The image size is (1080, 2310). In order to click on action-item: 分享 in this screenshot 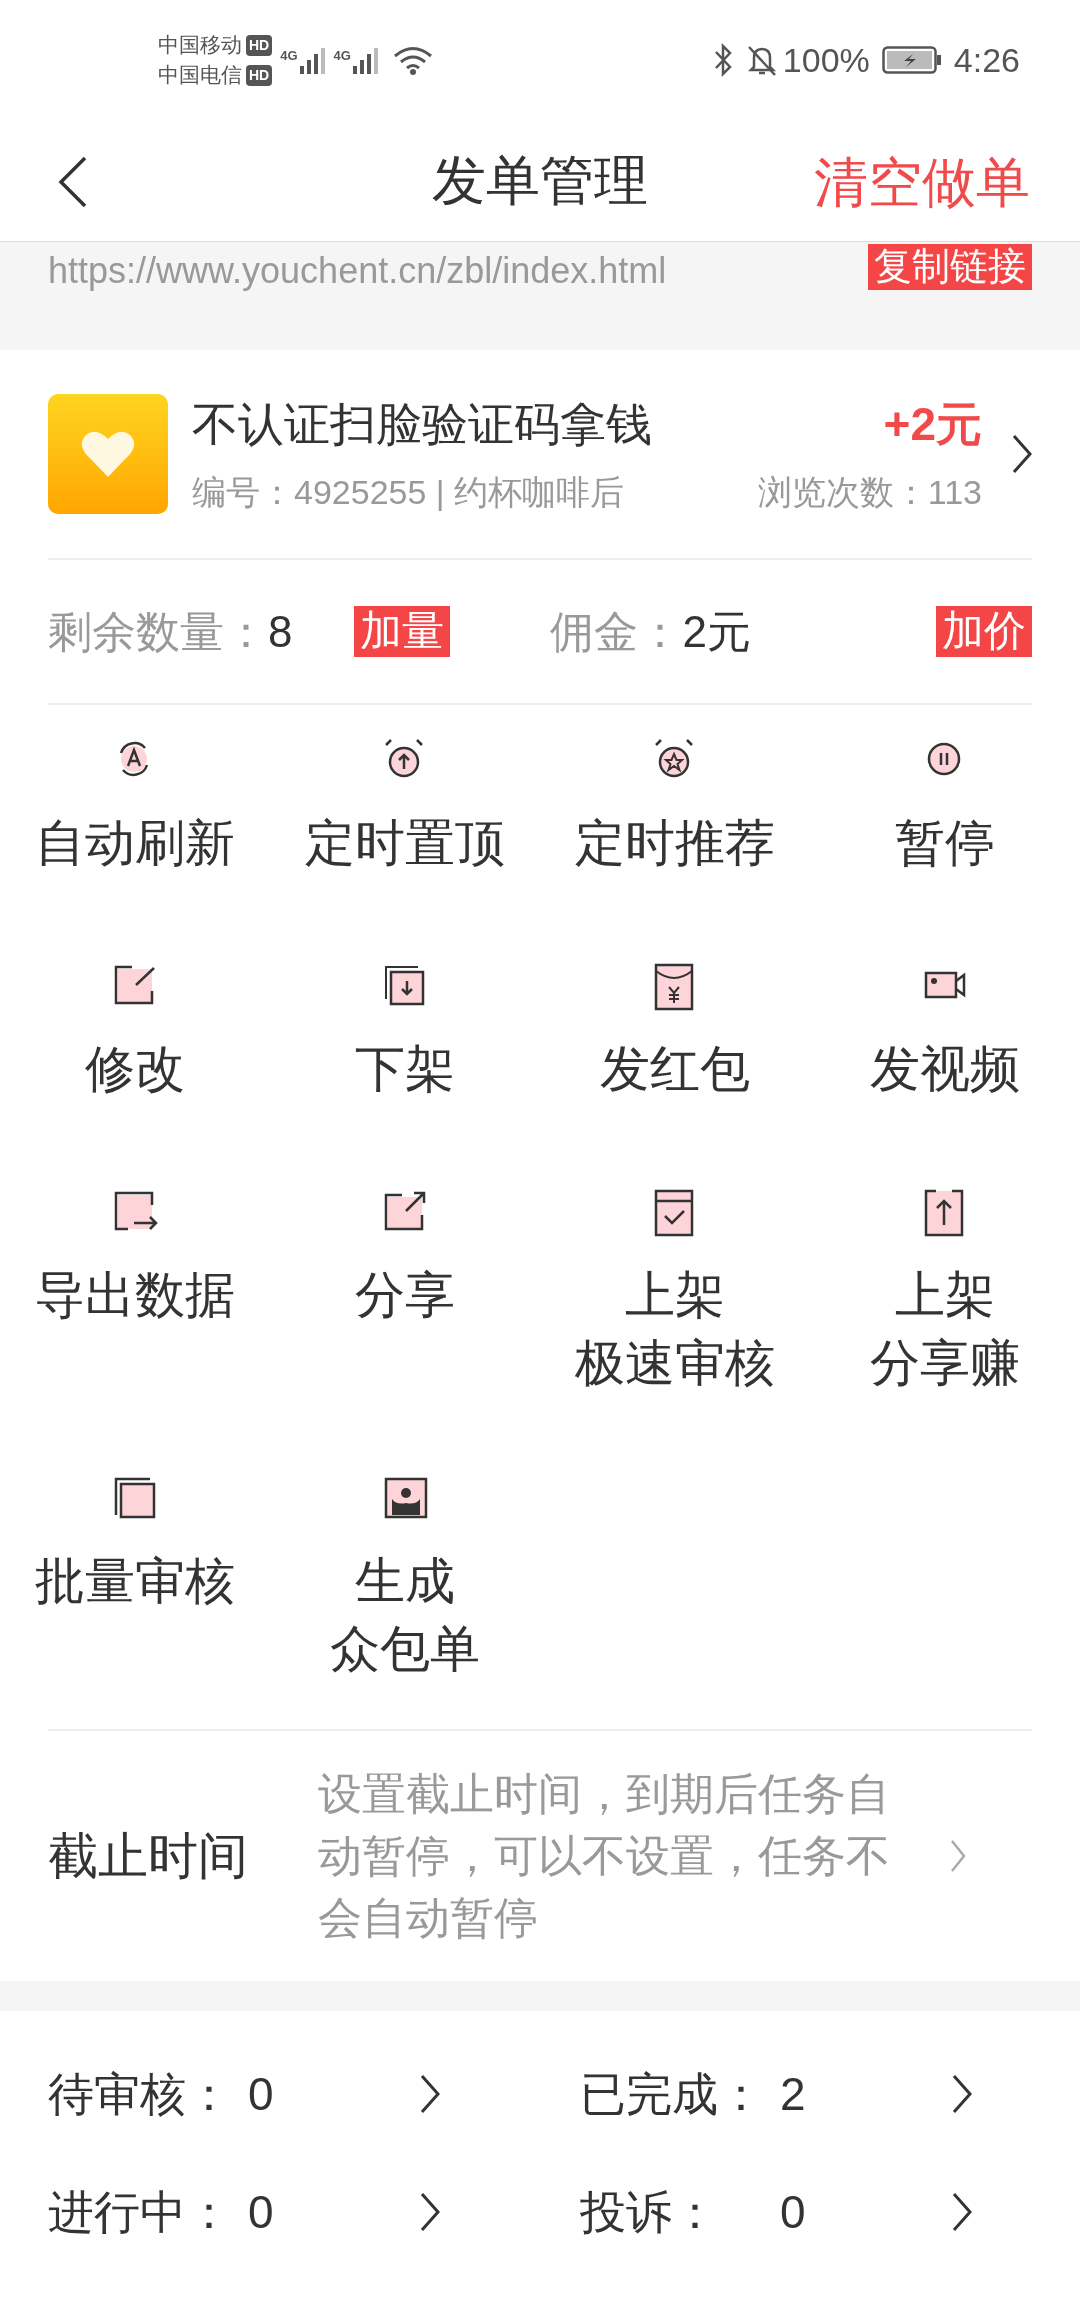, I will do `click(405, 1270)`.